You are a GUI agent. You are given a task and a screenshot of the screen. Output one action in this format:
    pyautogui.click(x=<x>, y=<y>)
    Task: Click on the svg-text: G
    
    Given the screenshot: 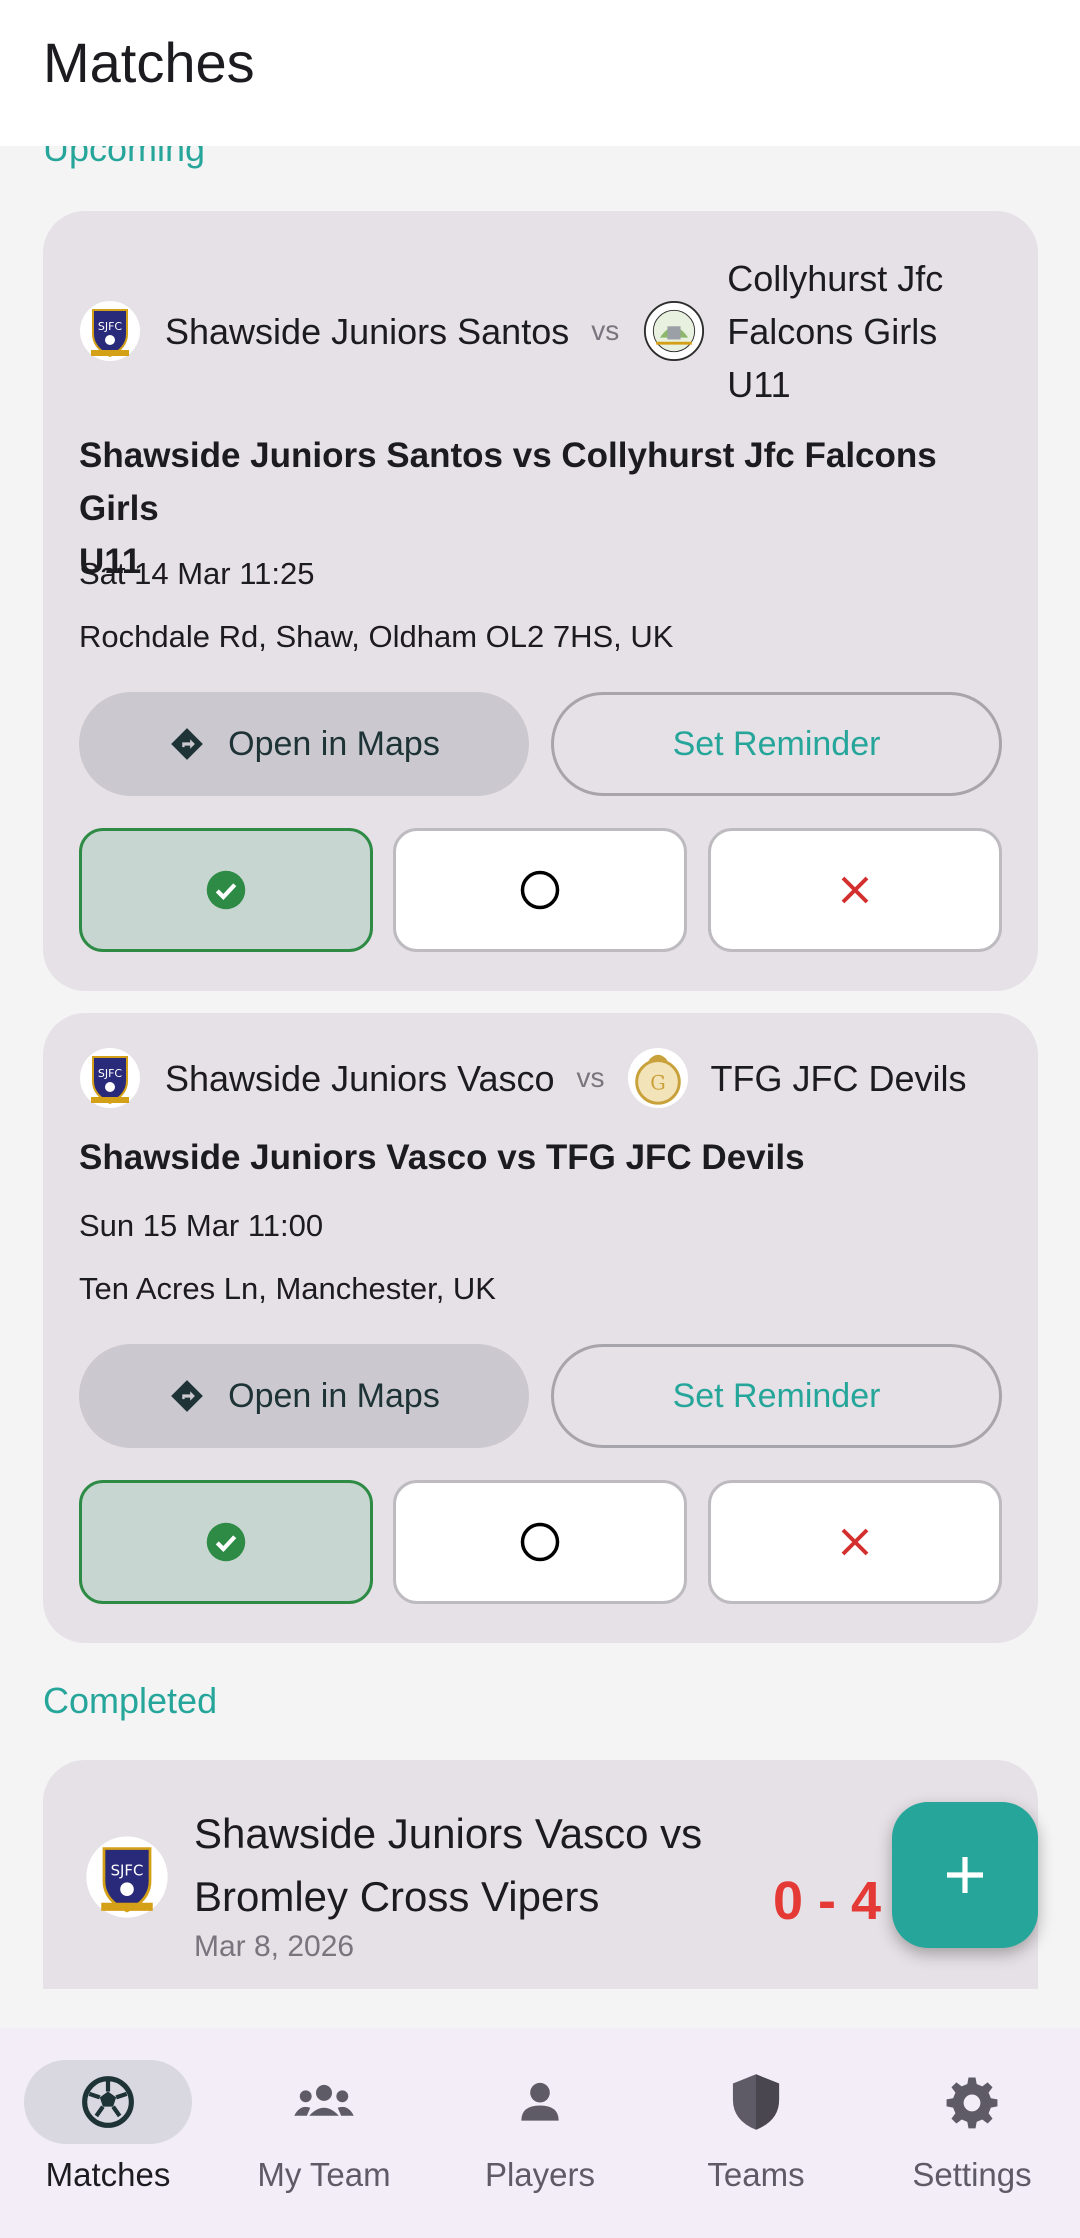 What is the action you would take?
    pyautogui.click(x=657, y=1083)
    